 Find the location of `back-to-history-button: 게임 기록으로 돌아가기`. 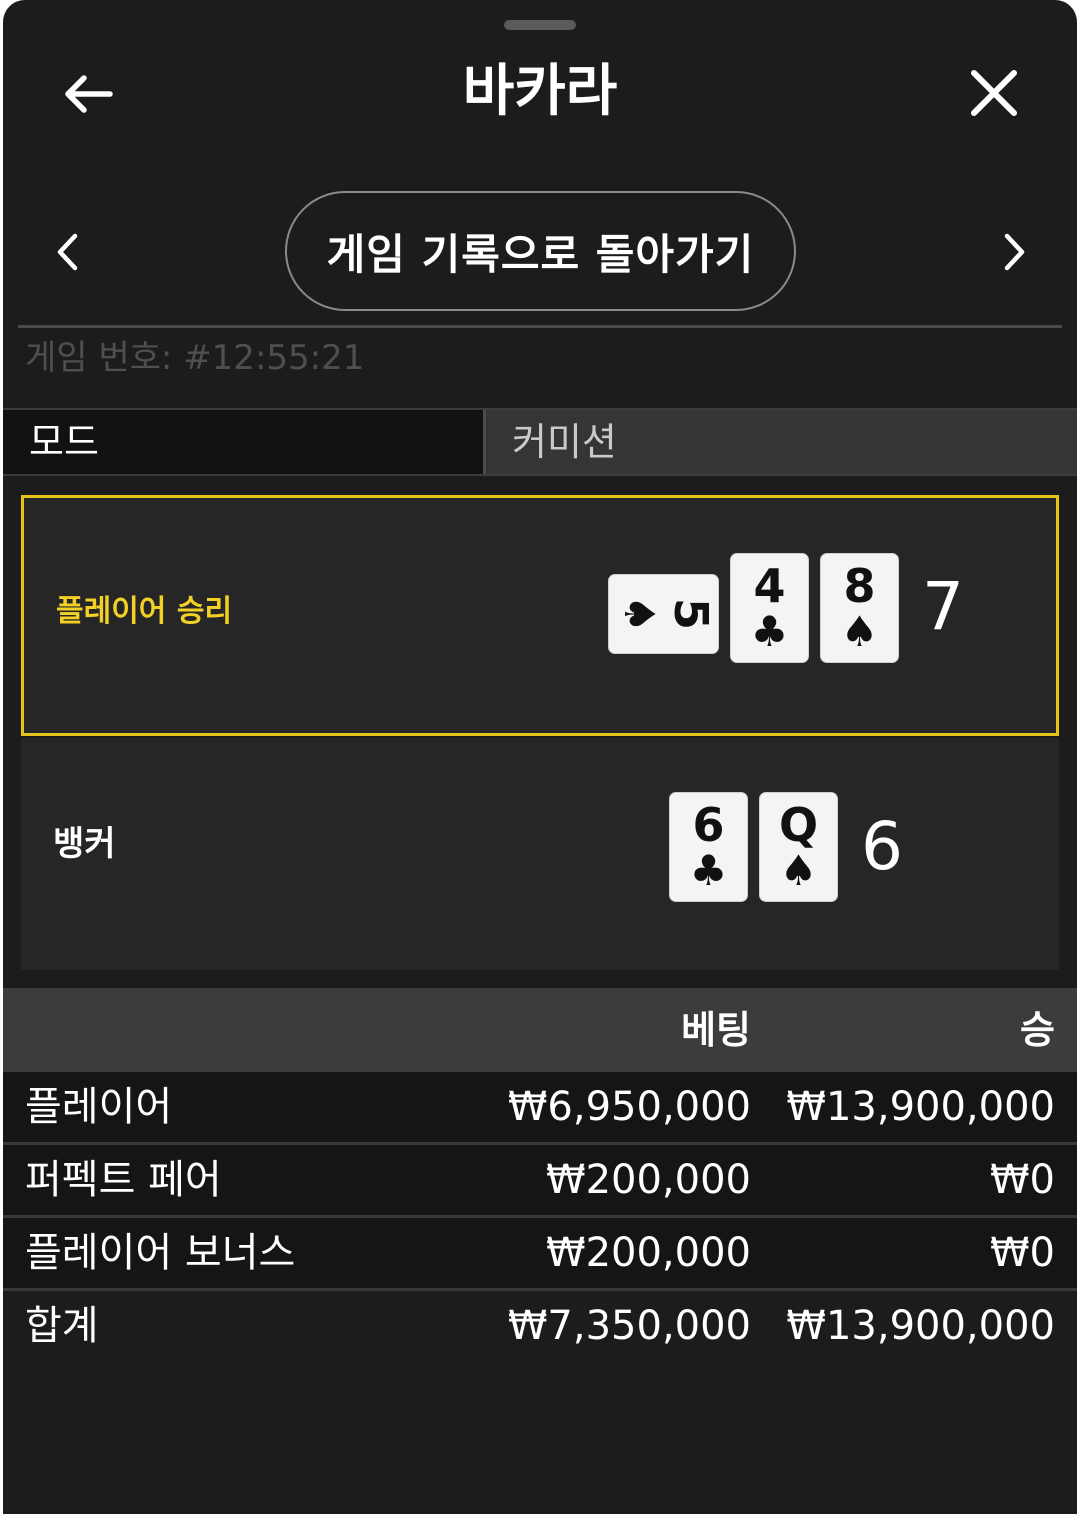

back-to-history-button: 게임 기록으로 돌아가기 is located at coordinates (540, 251).